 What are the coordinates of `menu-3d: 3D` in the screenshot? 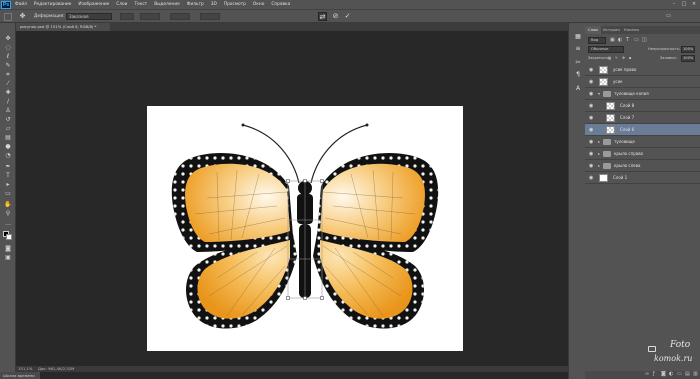 It's located at (214, 4).